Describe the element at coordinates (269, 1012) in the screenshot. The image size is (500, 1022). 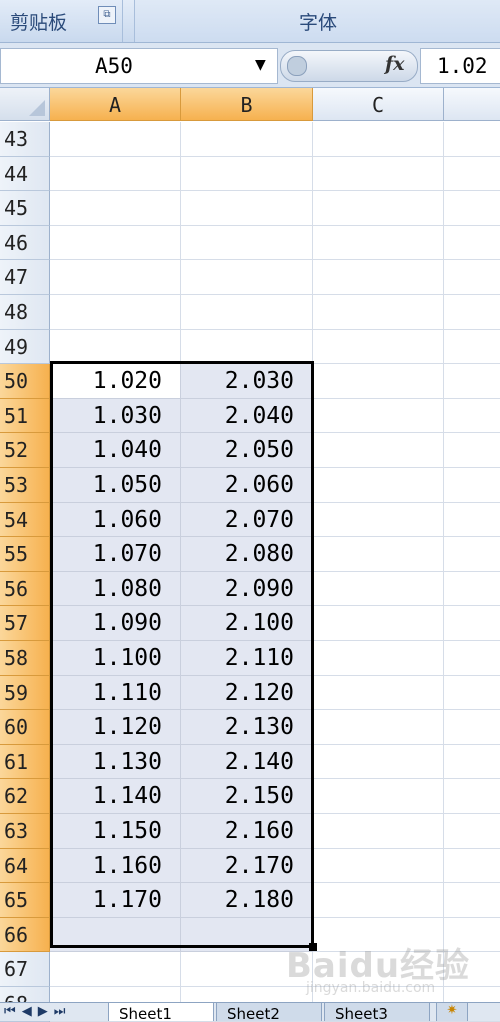
I see `sheet-tab-2: Sheet2` at that location.